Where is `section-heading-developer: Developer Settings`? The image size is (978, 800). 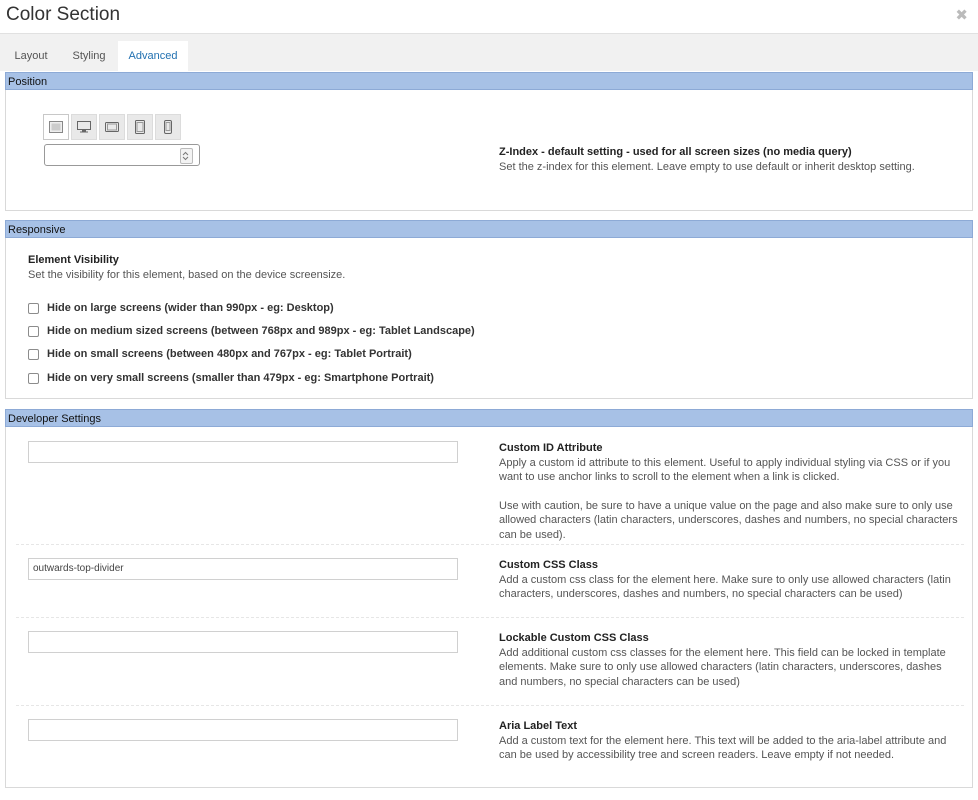
section-heading-developer: Developer Settings is located at coordinates (489, 418).